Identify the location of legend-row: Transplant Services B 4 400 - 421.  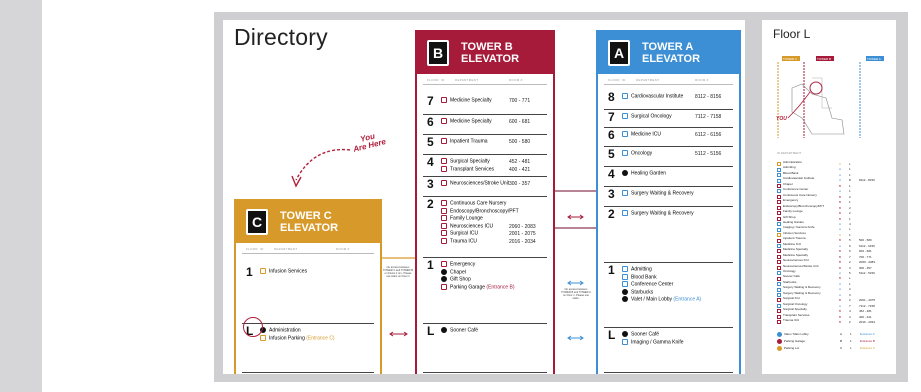
(834, 315).